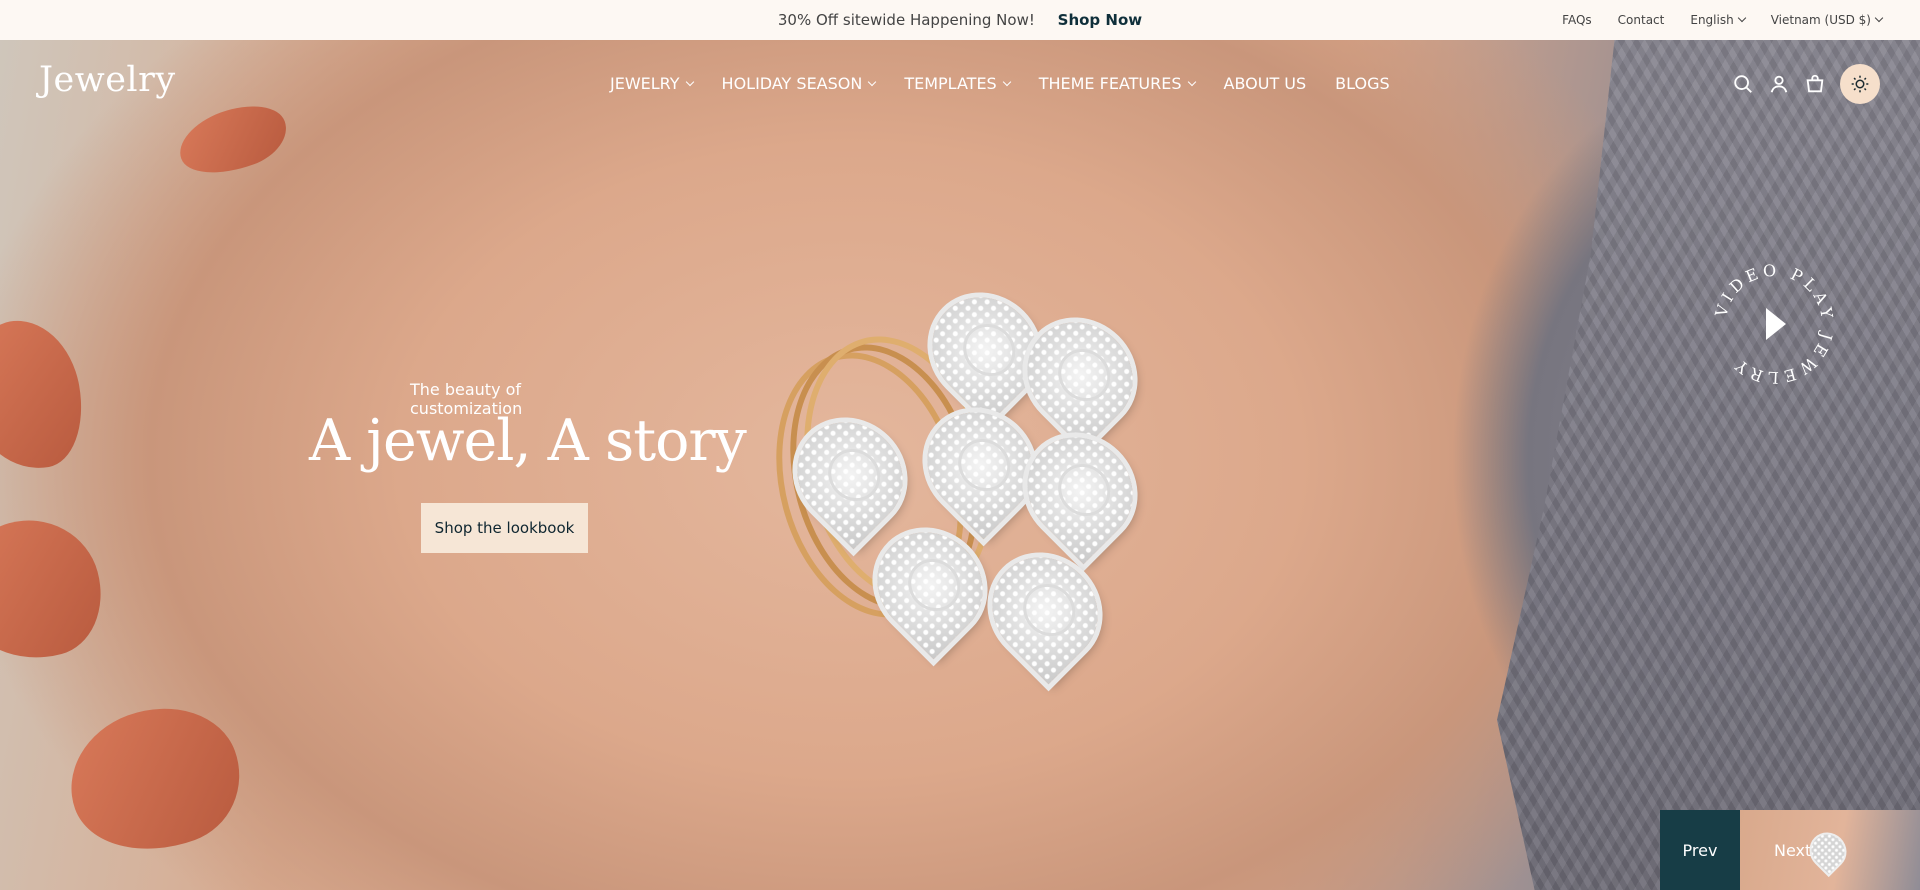 The width and height of the screenshot is (1920, 890). I want to click on theme-toggle-button, so click(1860, 84).